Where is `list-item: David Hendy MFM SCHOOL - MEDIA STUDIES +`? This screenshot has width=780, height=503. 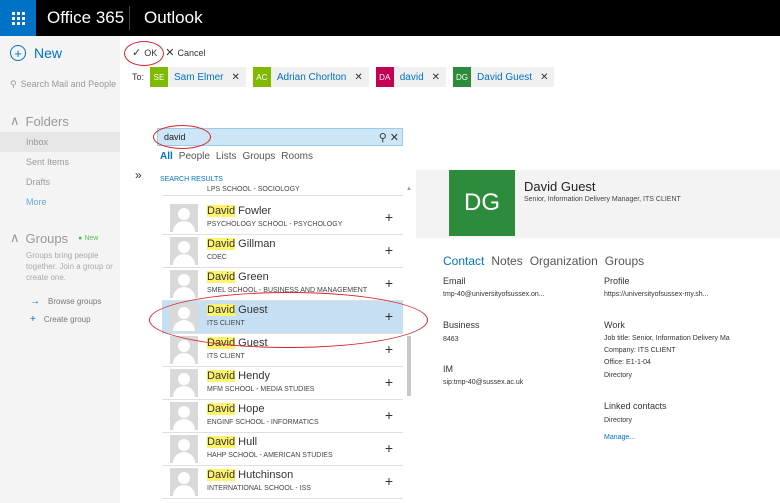 list-item: David Hendy MFM SCHOOL - MEDIA STUDIES + is located at coordinates (282, 383).